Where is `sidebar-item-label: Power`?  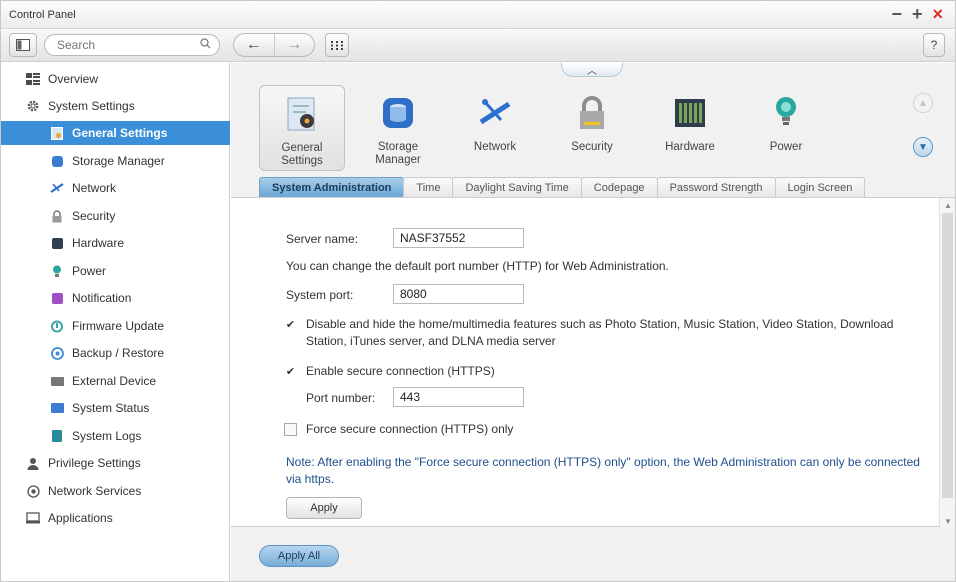 sidebar-item-label: Power is located at coordinates (89, 271).